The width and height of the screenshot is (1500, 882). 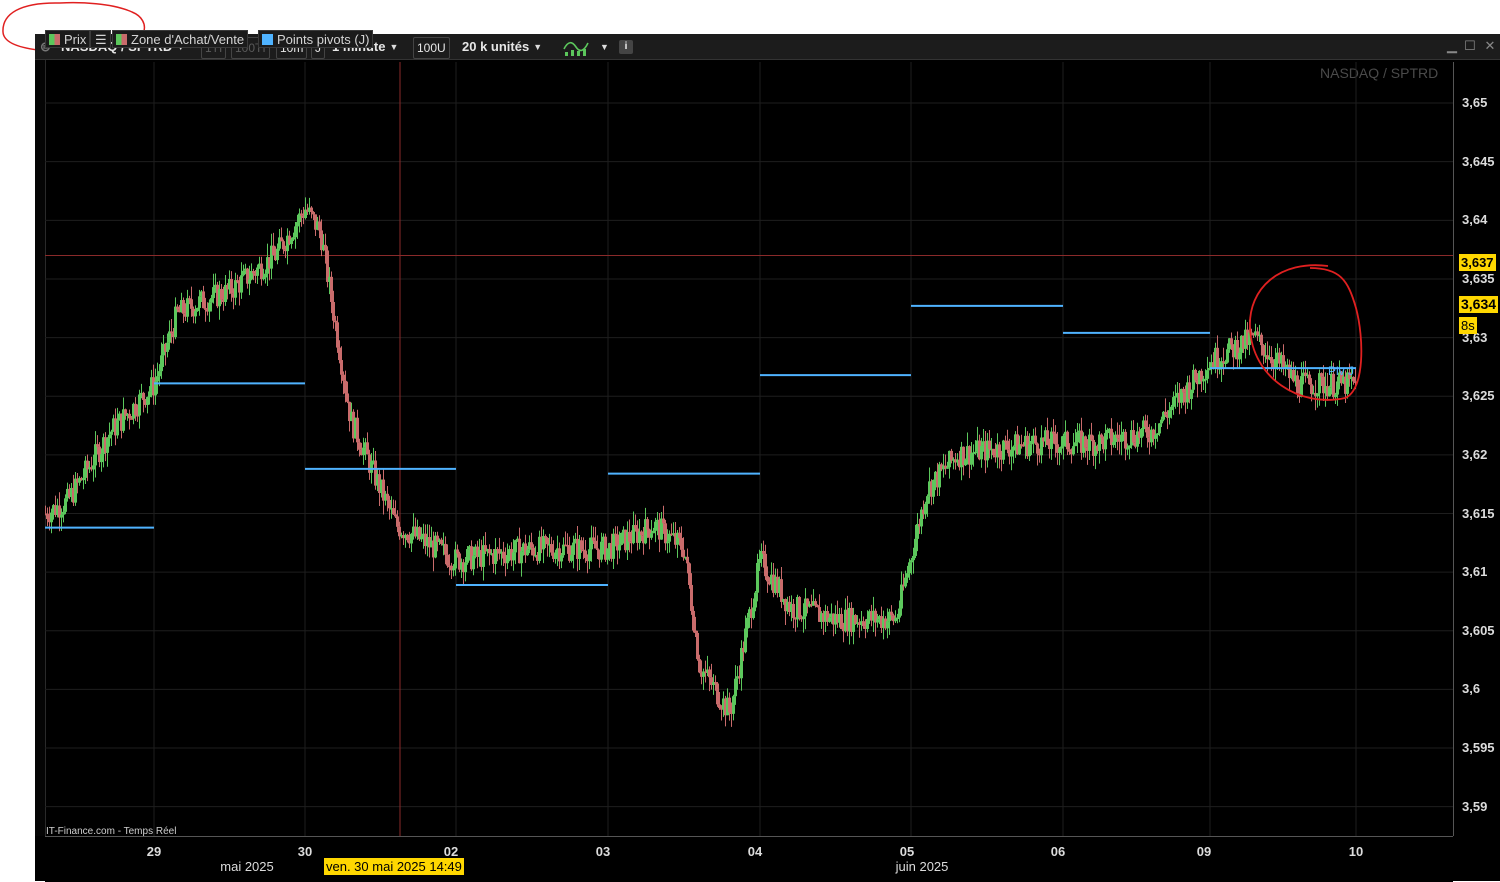 I want to click on close-icon: ✕, so click(x=1490, y=46).